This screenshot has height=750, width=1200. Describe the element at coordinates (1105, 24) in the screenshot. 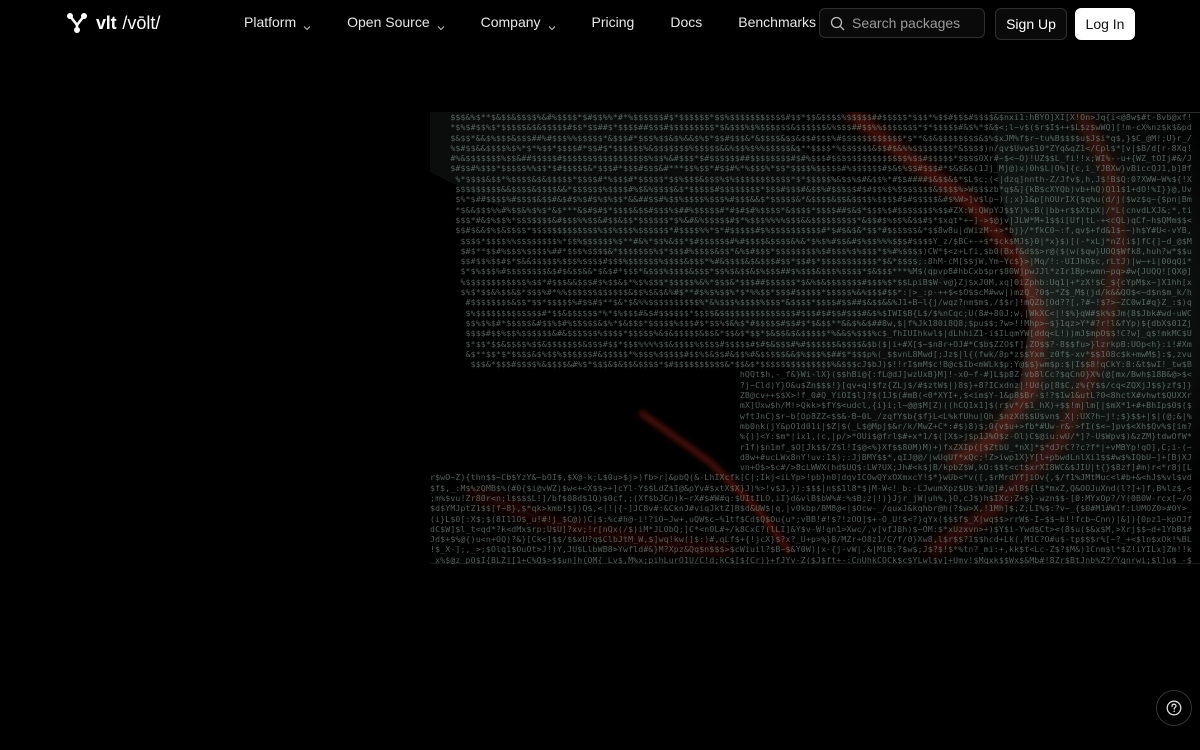

I see `log-in-button: Log In` at that location.